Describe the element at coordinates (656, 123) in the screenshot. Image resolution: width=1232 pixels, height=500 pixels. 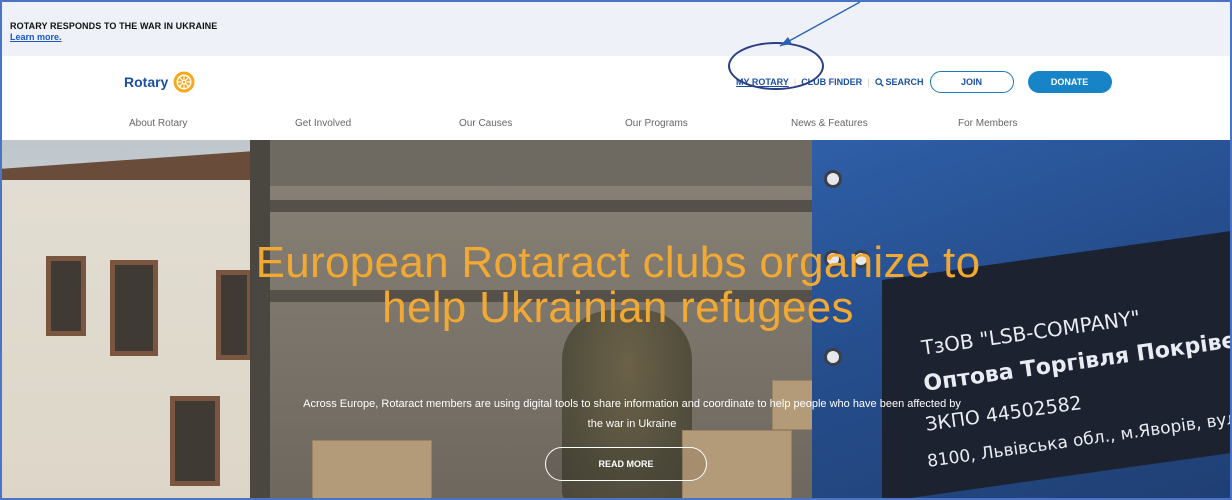
I see `nav-our-programs: Our Programs` at that location.